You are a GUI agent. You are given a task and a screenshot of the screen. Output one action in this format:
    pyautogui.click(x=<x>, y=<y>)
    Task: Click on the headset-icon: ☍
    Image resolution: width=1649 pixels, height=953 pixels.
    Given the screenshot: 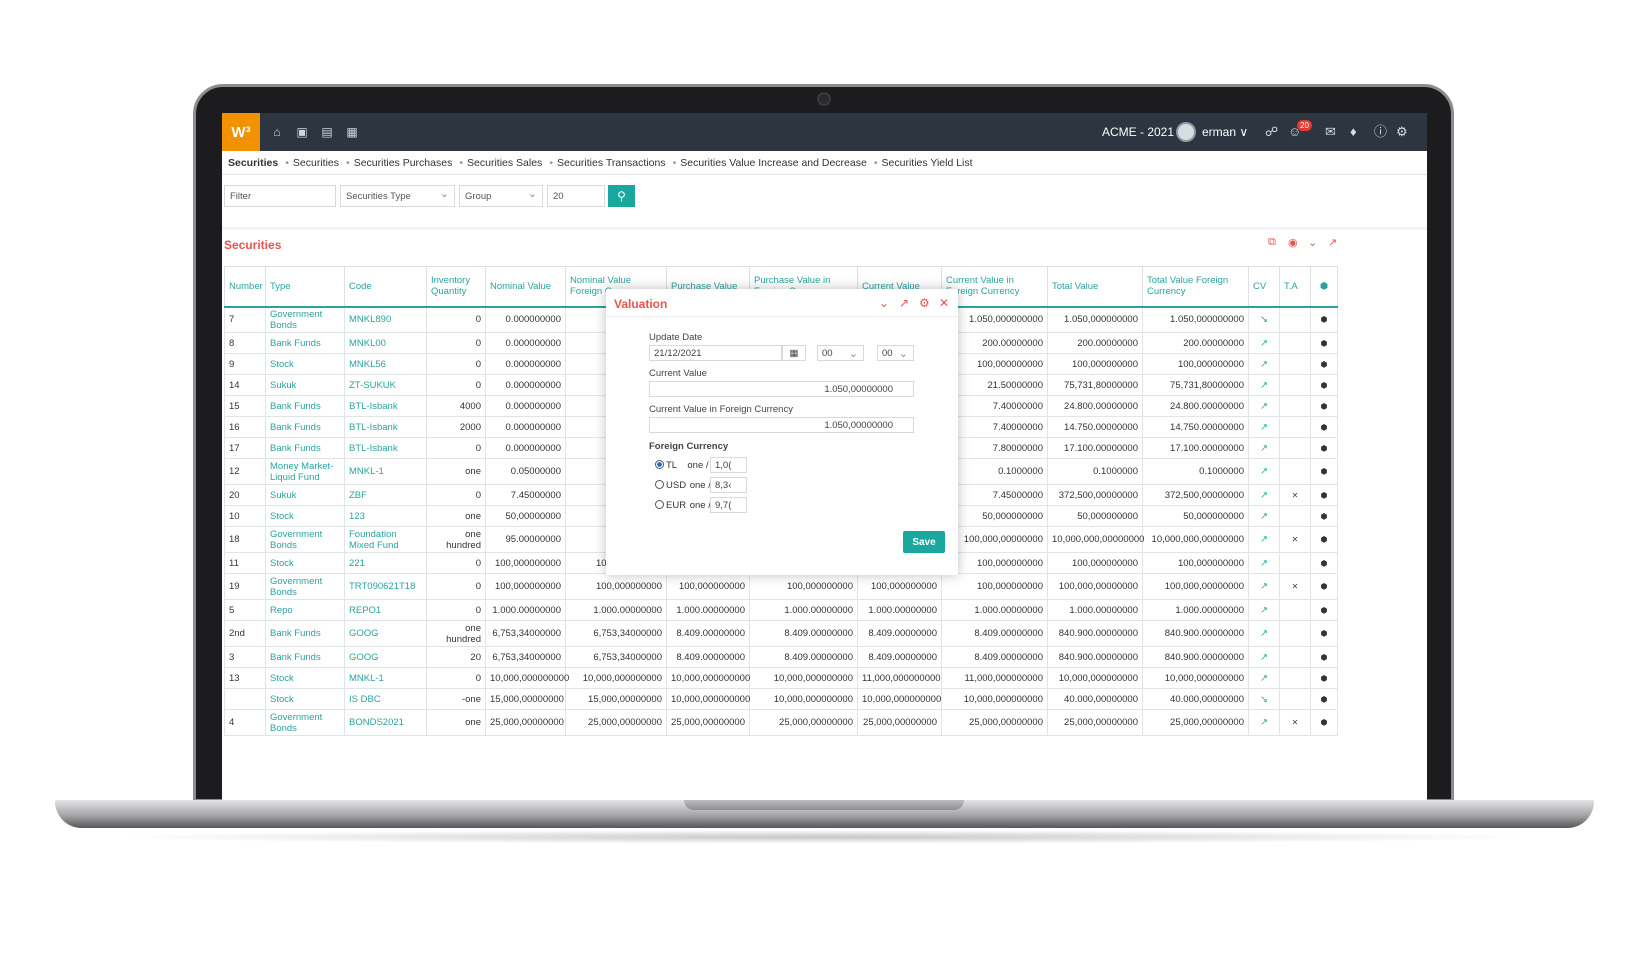 What is the action you would take?
    pyautogui.click(x=1271, y=132)
    